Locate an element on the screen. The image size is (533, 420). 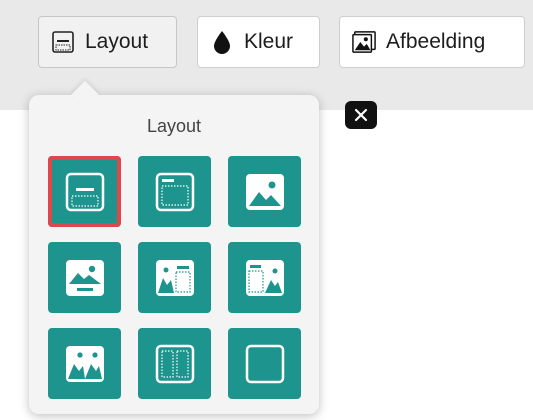
layout-image-left-text-right-icon is located at coordinates (174, 277).